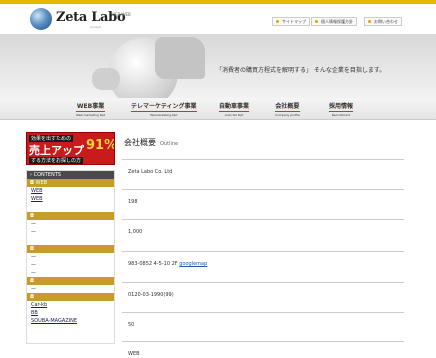  I want to click on privacy-policy-link: 個人情報保護方針, so click(334, 21).